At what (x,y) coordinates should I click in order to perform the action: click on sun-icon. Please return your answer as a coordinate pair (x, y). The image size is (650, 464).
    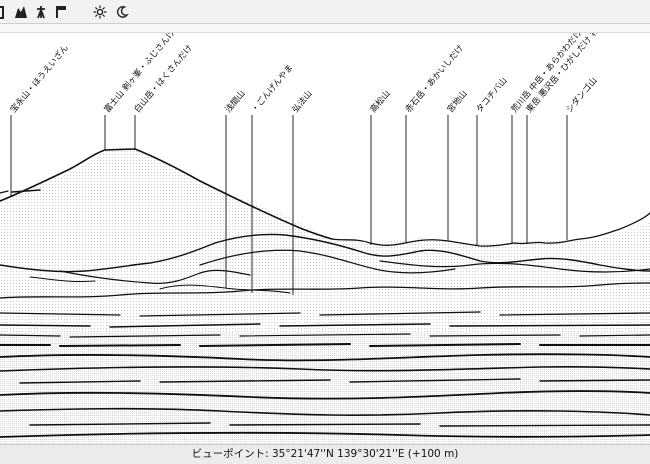
    Looking at the image, I should click on (100, 12).